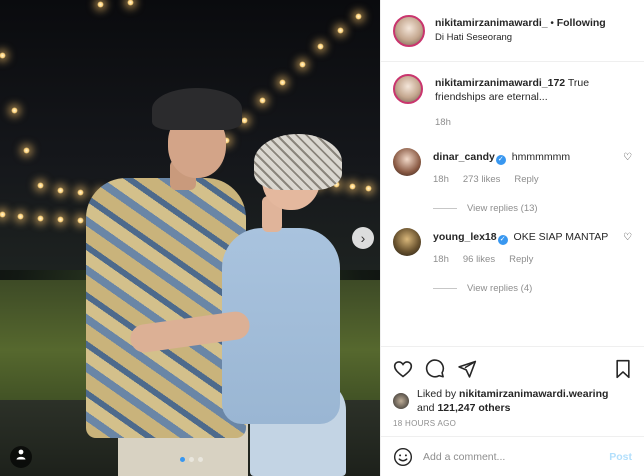 The image size is (644, 476). I want to click on comment-body: OKE SIAP MANTAP, so click(561, 237).